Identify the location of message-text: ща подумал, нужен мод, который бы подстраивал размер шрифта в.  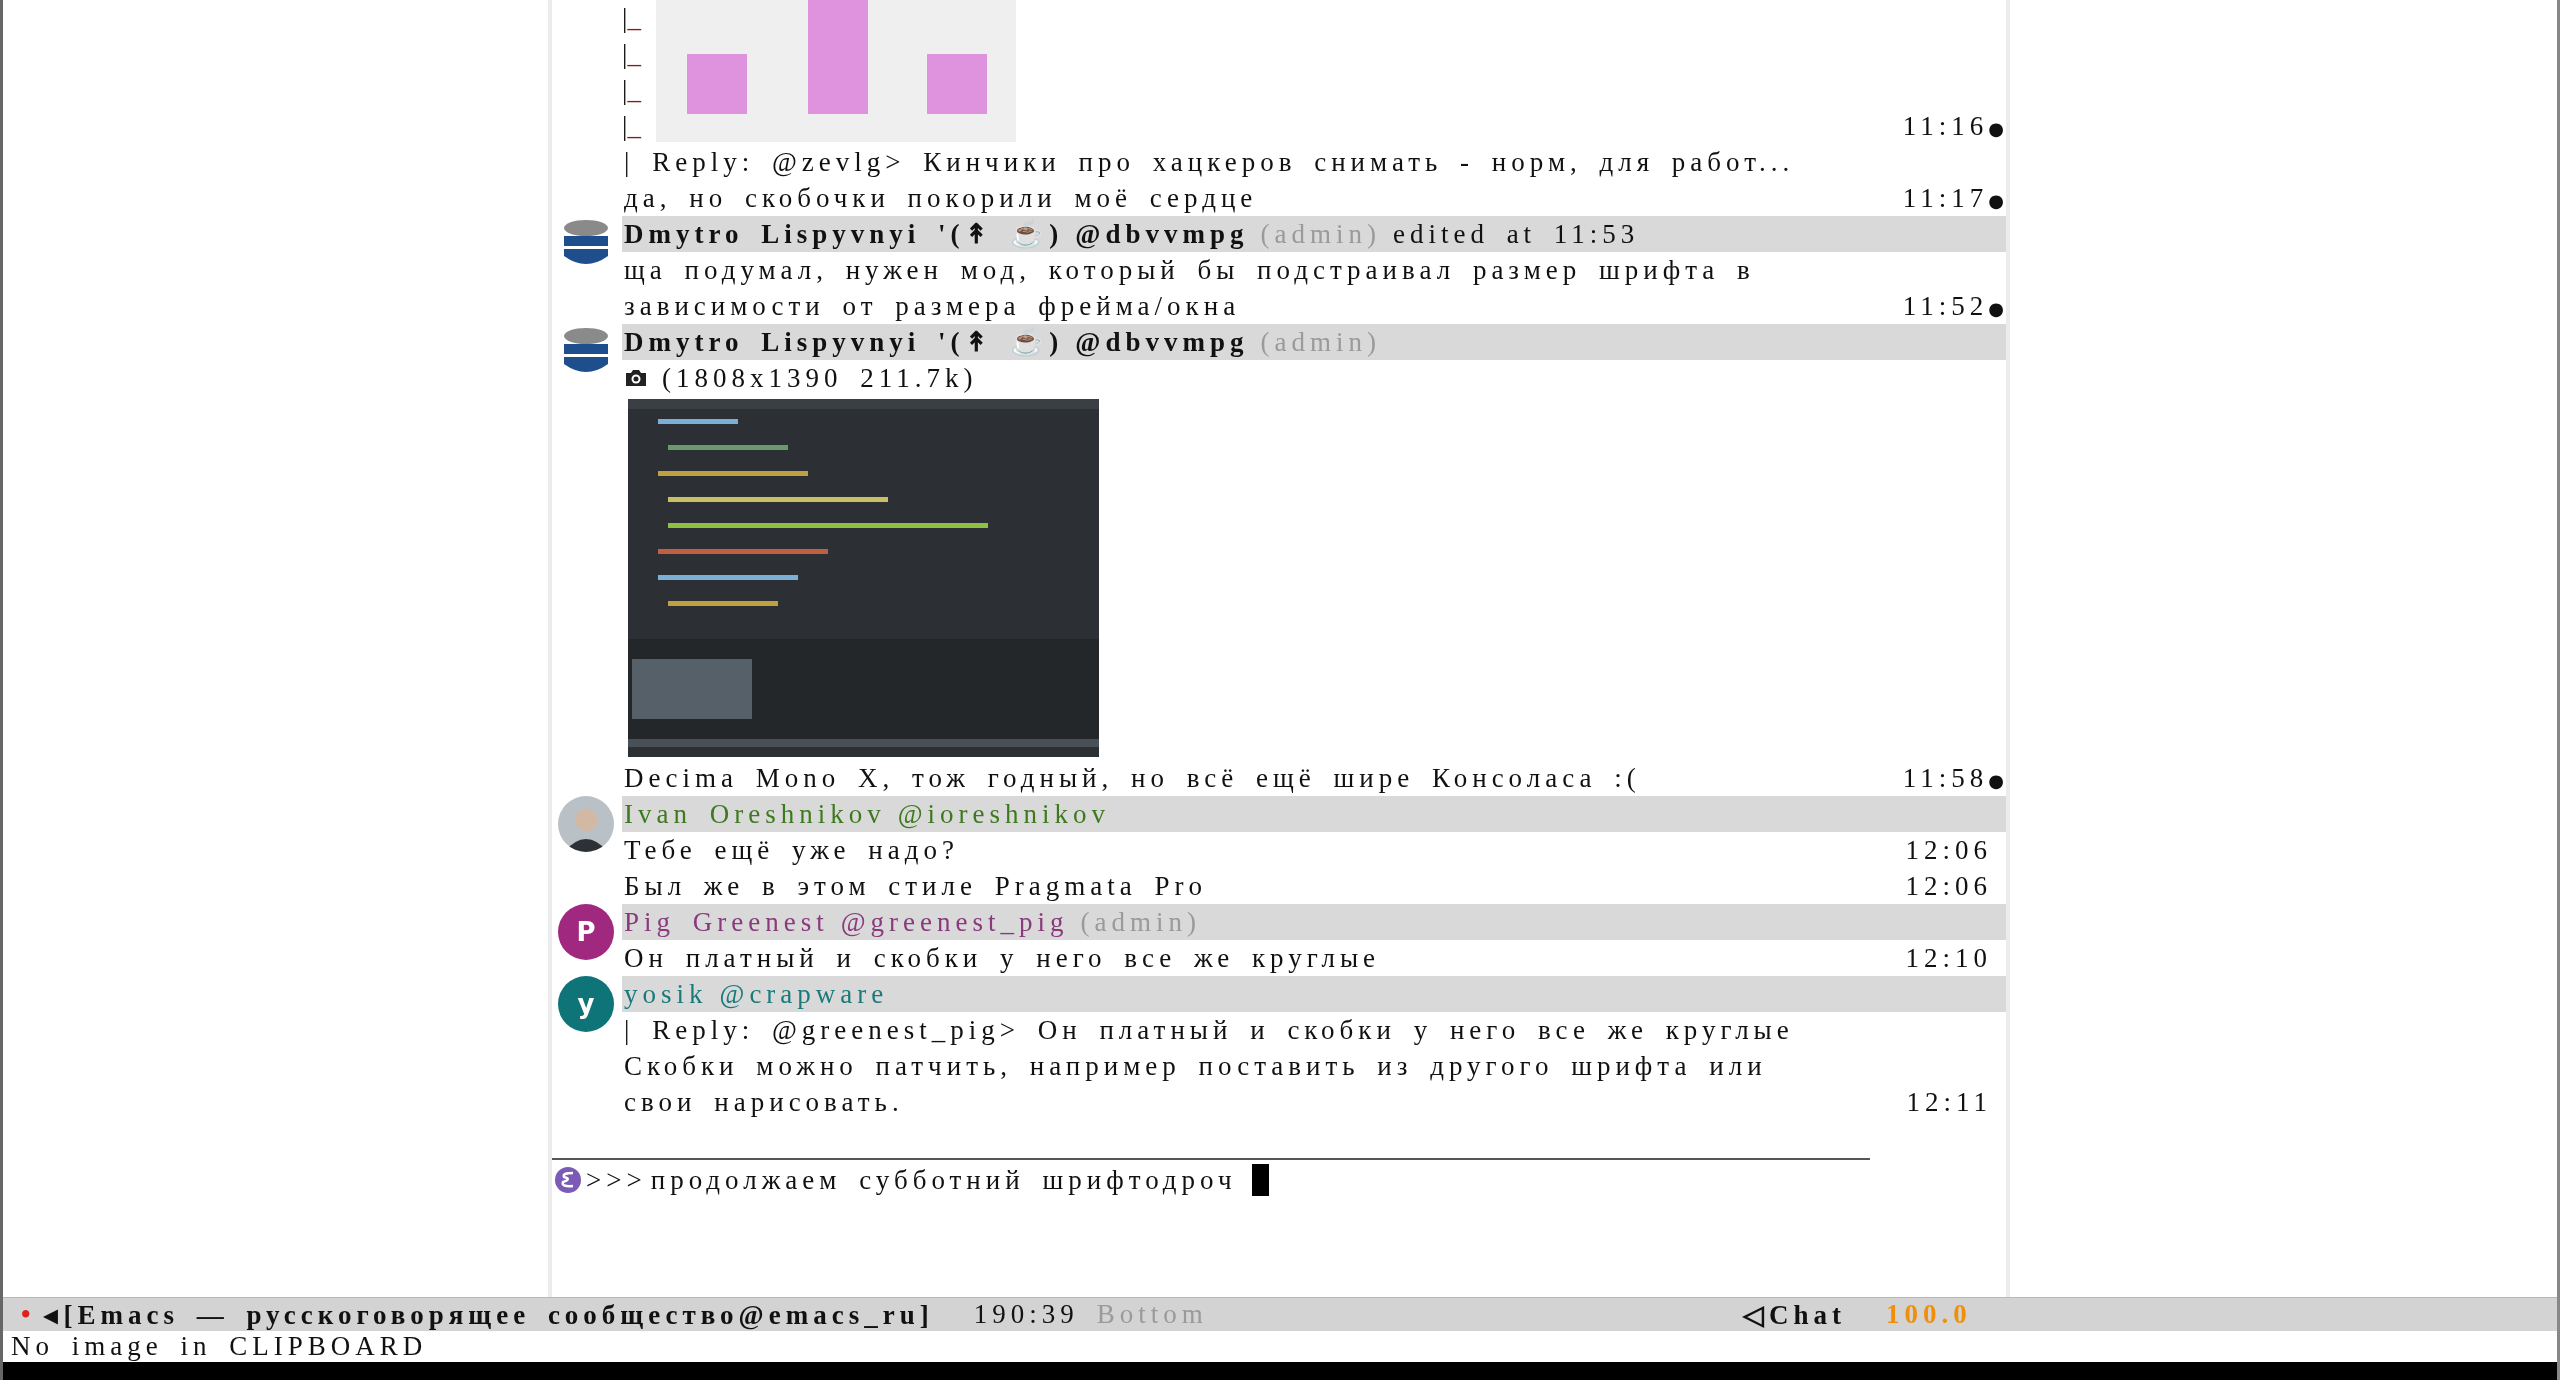
(1189, 270).